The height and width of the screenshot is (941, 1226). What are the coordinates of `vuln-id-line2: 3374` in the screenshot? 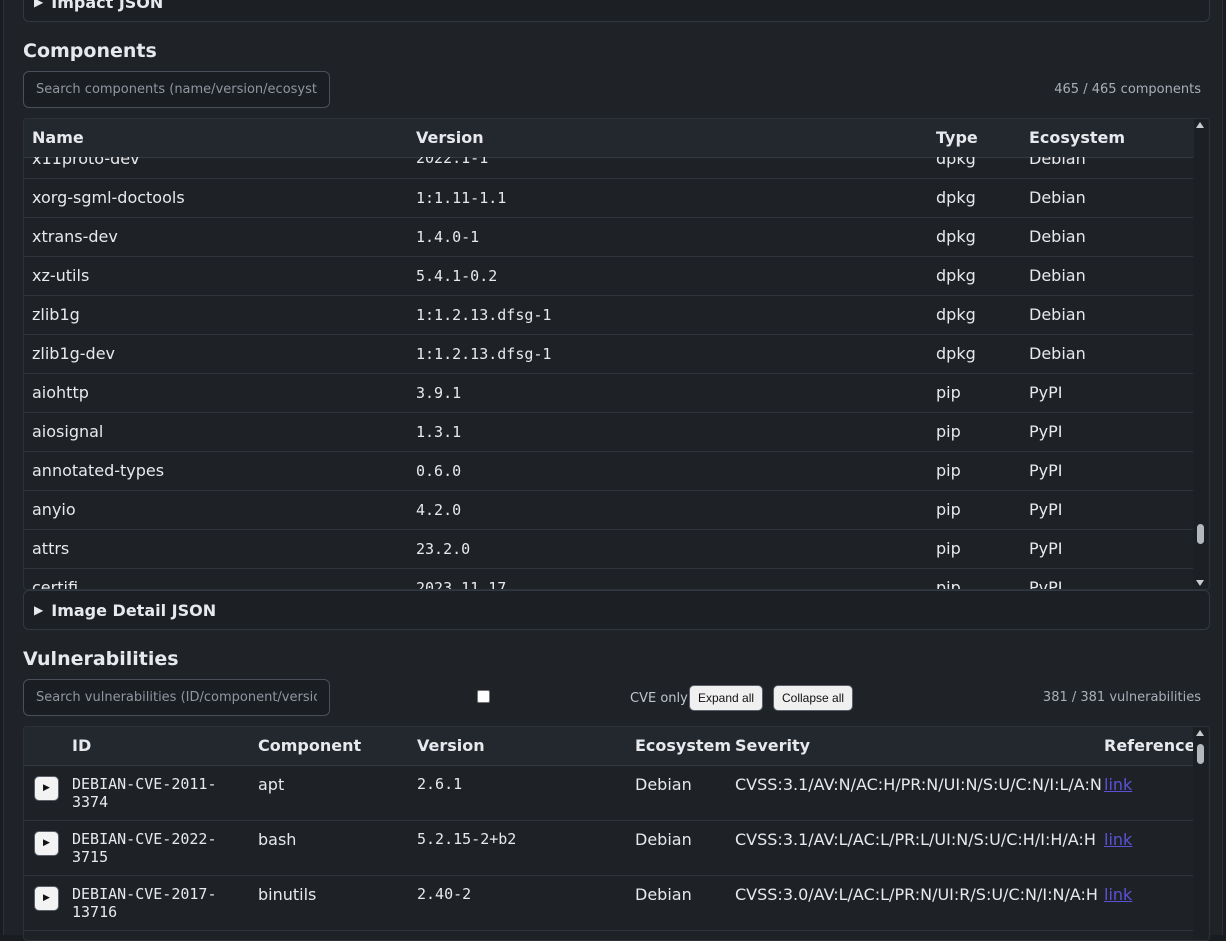 It's located at (90, 801).